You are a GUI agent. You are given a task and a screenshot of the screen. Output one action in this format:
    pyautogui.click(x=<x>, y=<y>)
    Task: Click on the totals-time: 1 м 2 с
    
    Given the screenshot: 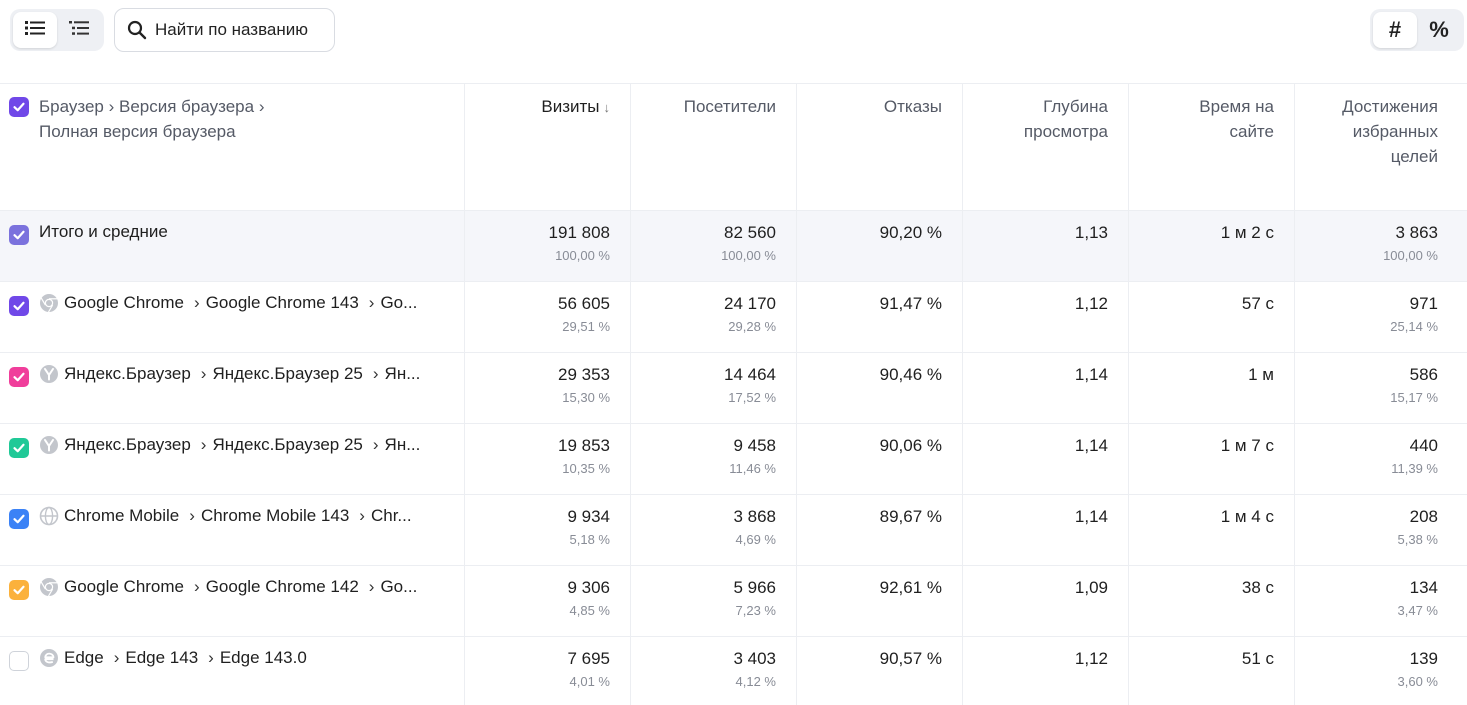 What is the action you would take?
    pyautogui.click(x=1212, y=246)
    